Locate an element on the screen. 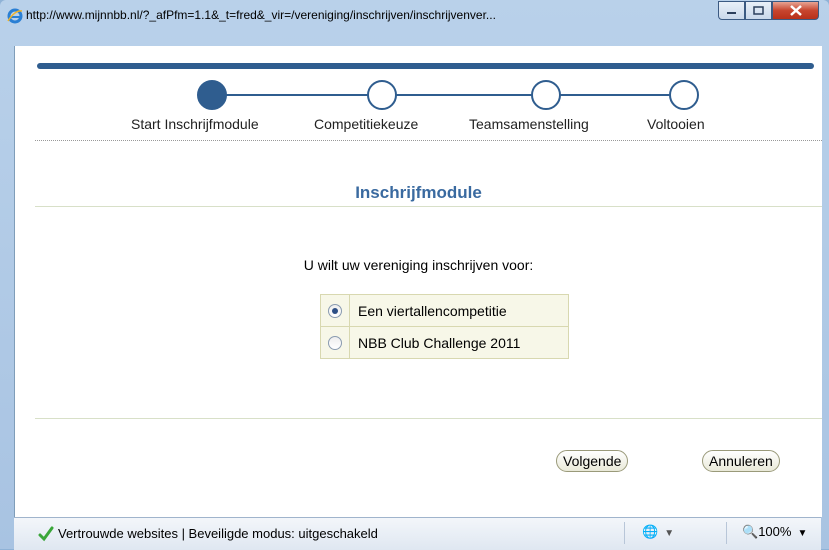 The image size is (829, 550). minimize-icon is located at coordinates (731, 13).